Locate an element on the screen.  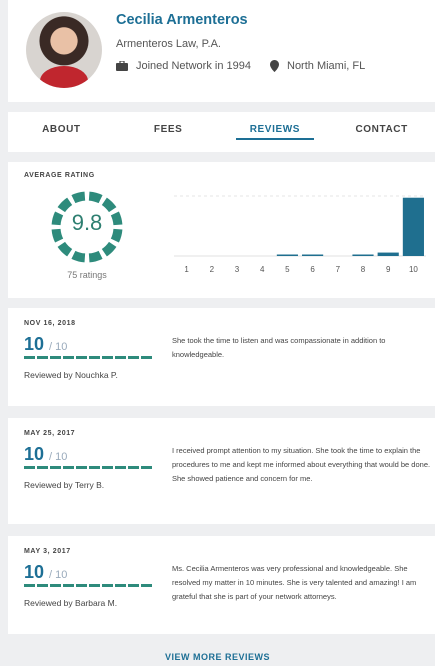
view-more-reviews-link: VIEW MORE REVIEWS is located at coordinates (217, 657).